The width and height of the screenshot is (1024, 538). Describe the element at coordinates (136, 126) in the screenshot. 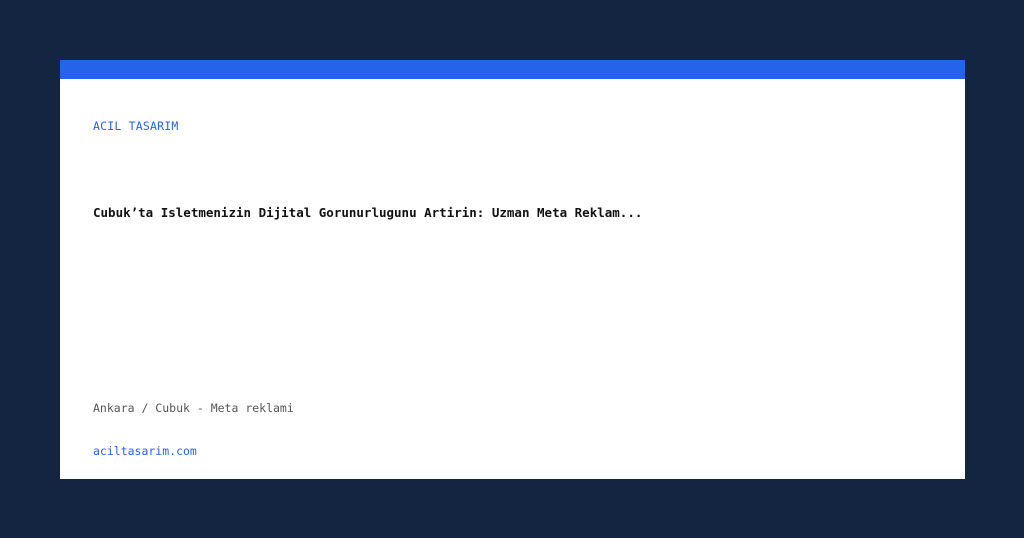

I see `brand-name: ACIL TASARIM` at that location.